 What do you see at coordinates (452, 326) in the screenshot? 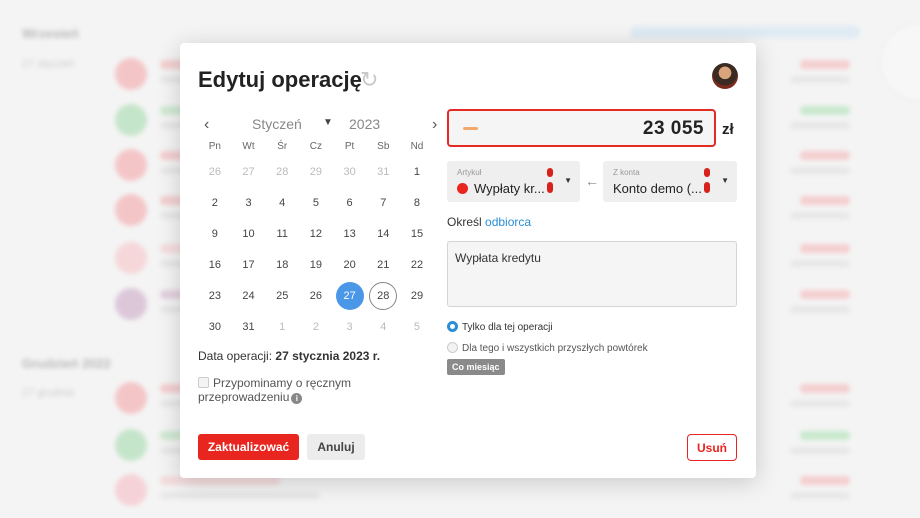
I see `radio-selected-icon` at bounding box center [452, 326].